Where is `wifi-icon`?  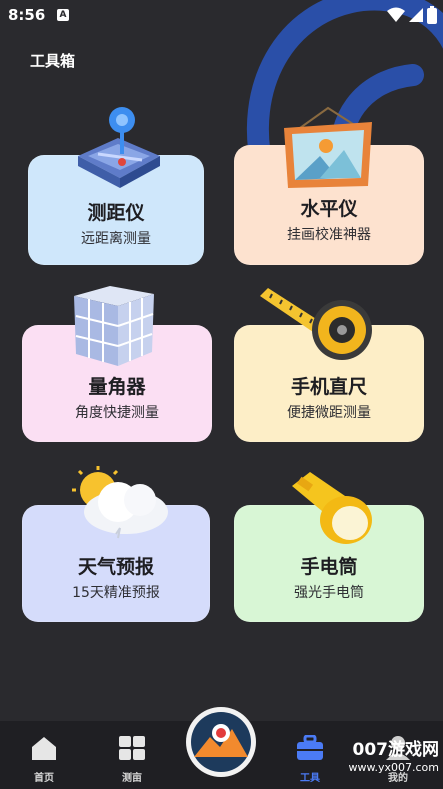
wifi-icon is located at coordinates (396, 14).